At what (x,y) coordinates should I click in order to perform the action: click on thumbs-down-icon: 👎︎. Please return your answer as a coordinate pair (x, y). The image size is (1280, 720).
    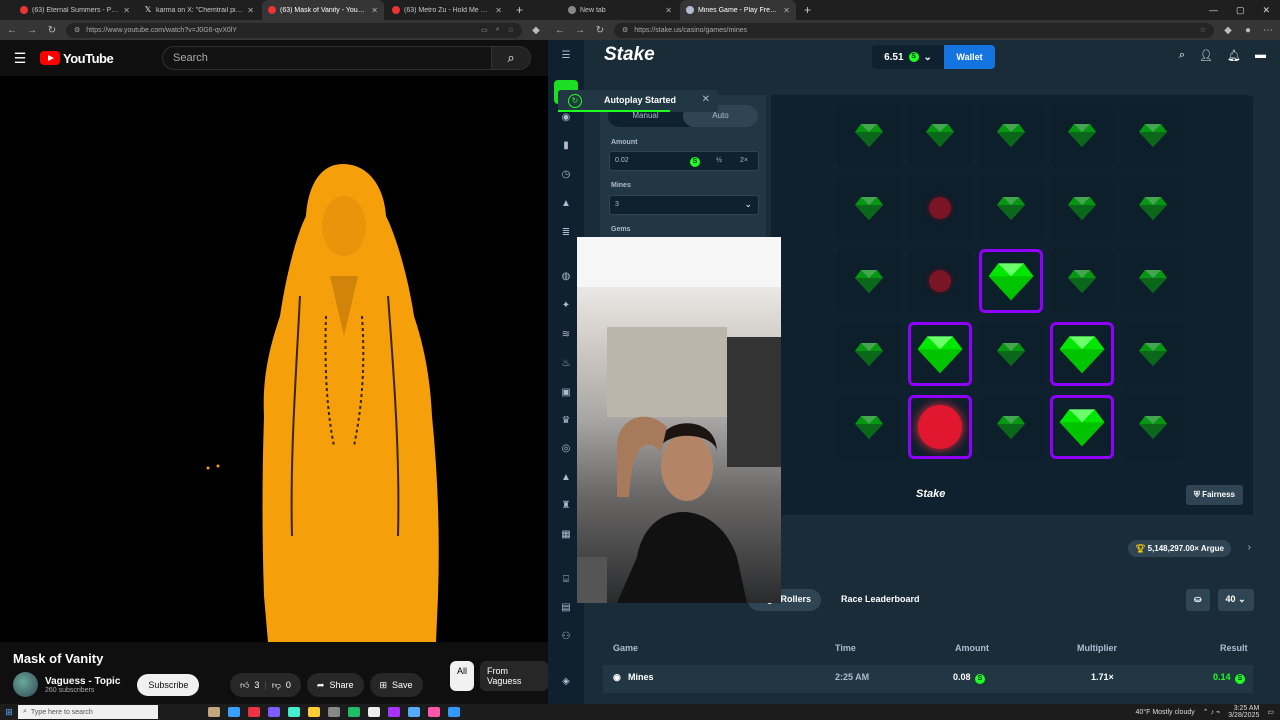
    Looking at the image, I should click on (276, 685).